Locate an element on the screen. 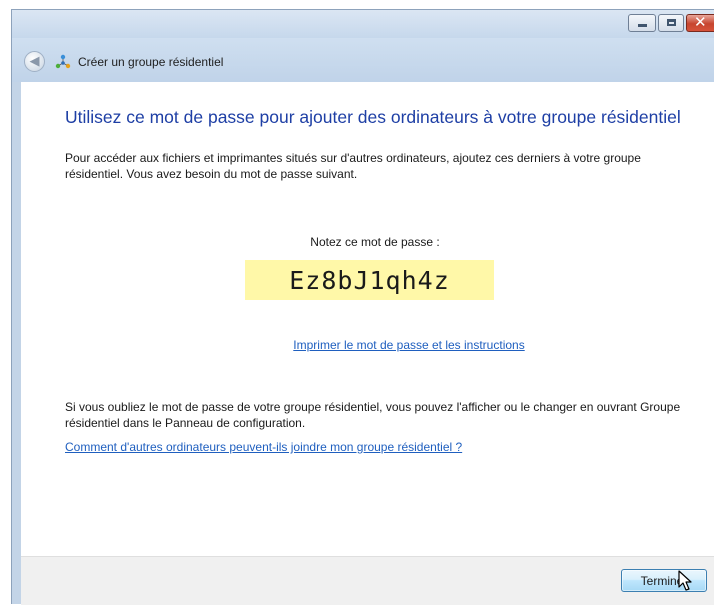 This screenshot has width=714, height=605. minimize-button is located at coordinates (642, 23).